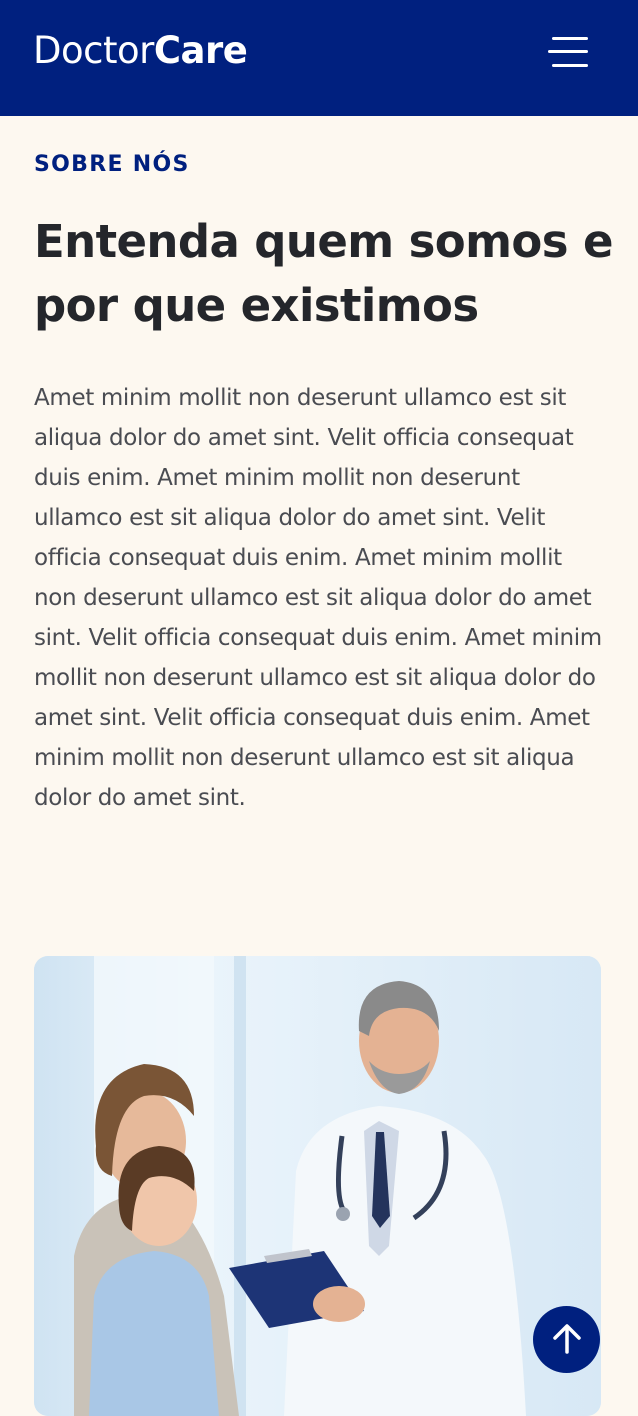 The image size is (638, 1416). I want to click on logo-text-regular: Doctor, so click(93, 50).